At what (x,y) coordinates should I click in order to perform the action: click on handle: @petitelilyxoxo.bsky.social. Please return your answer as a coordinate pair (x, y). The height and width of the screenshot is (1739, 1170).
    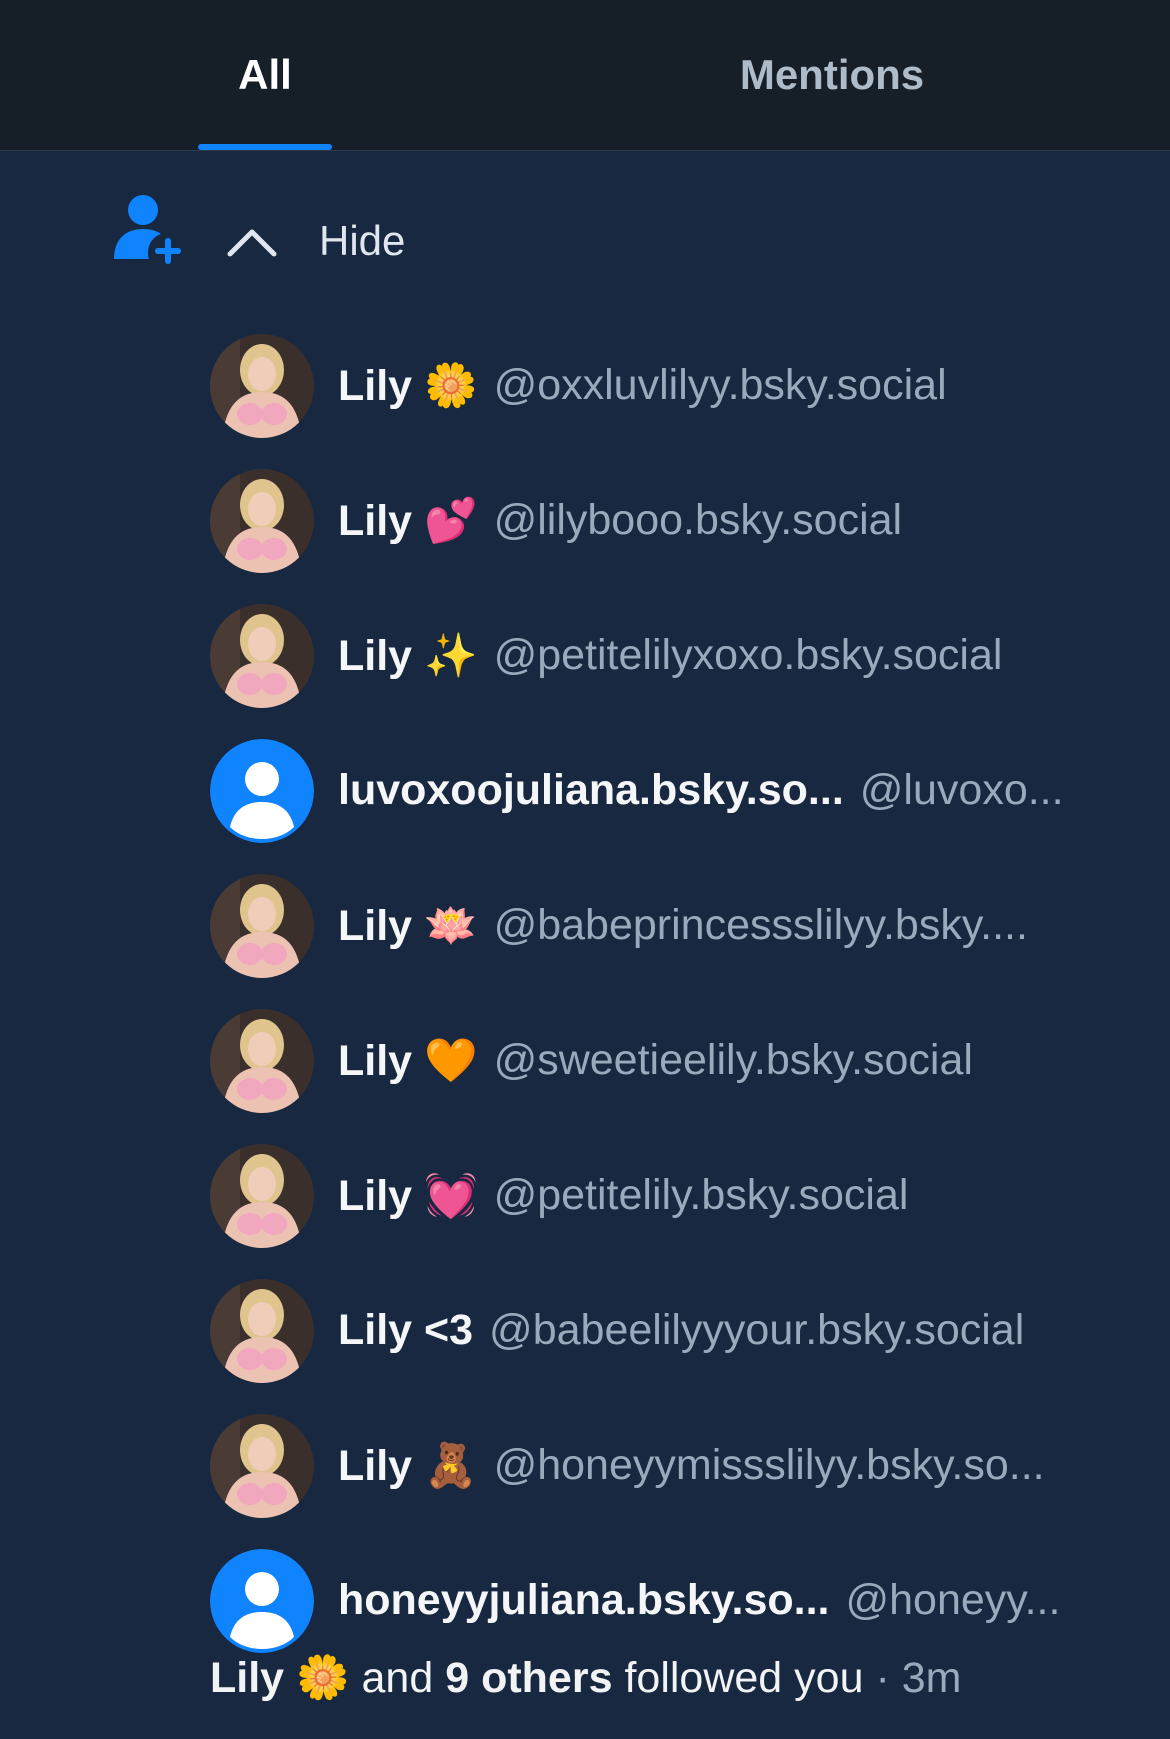
    Looking at the image, I should click on (748, 655).